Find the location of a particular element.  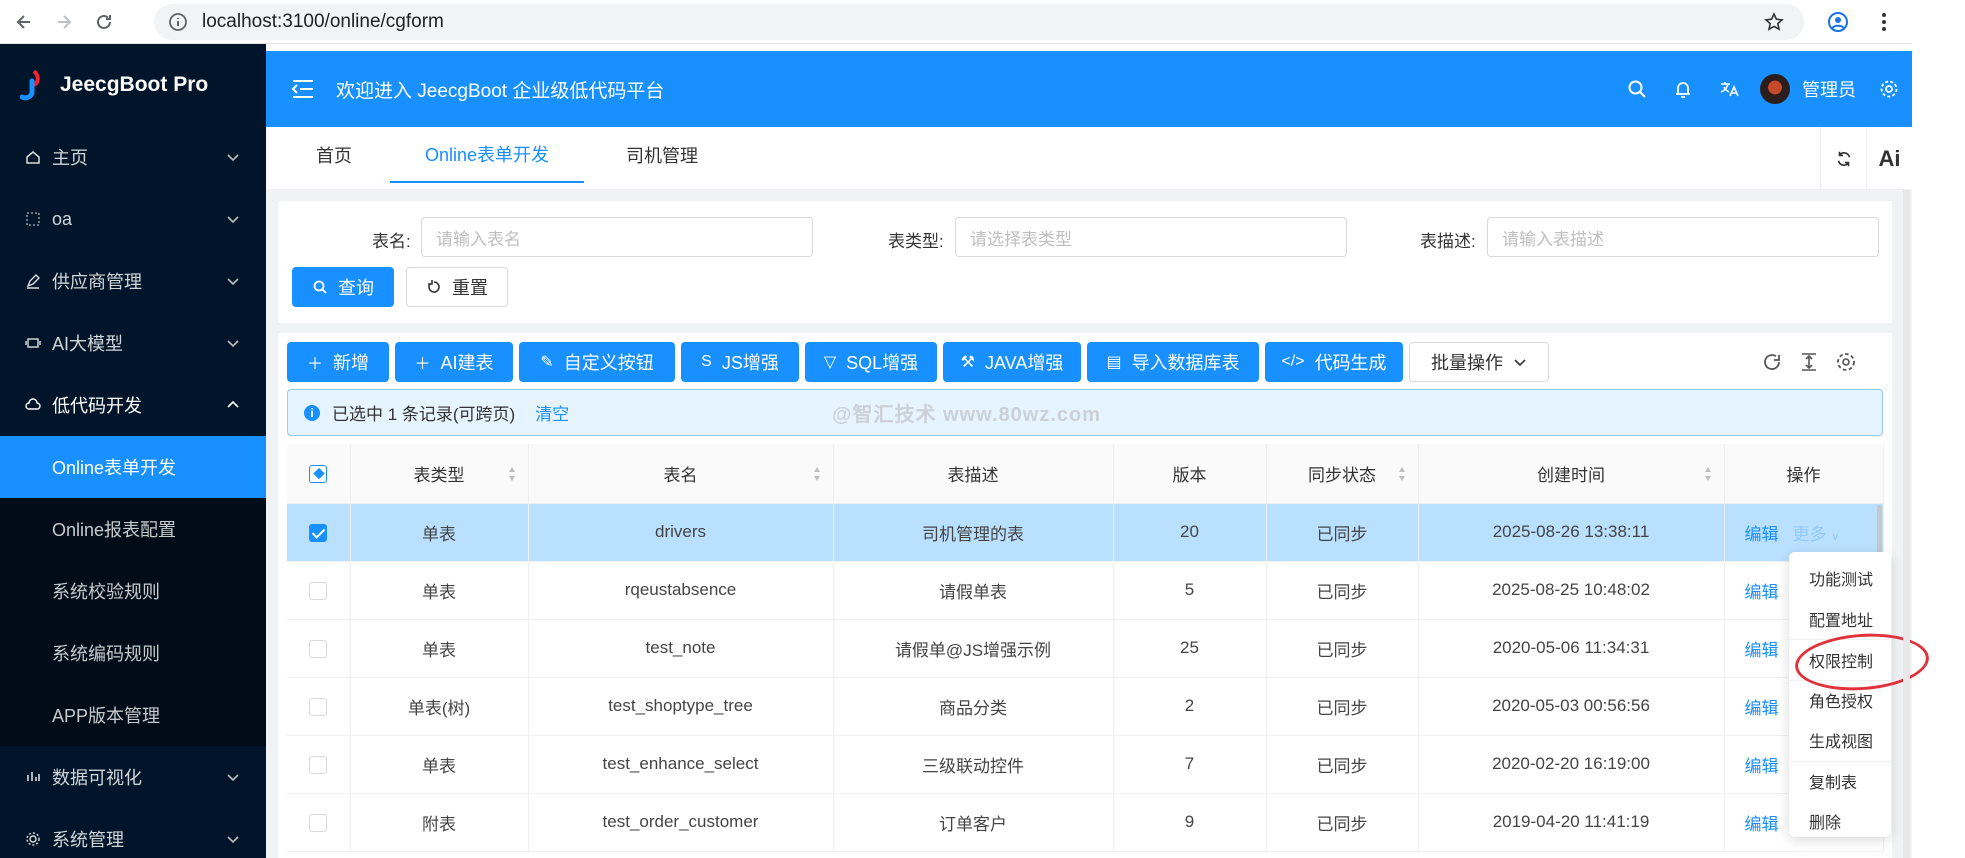

logo: JeecgBoot Pro is located at coordinates (133, 85).